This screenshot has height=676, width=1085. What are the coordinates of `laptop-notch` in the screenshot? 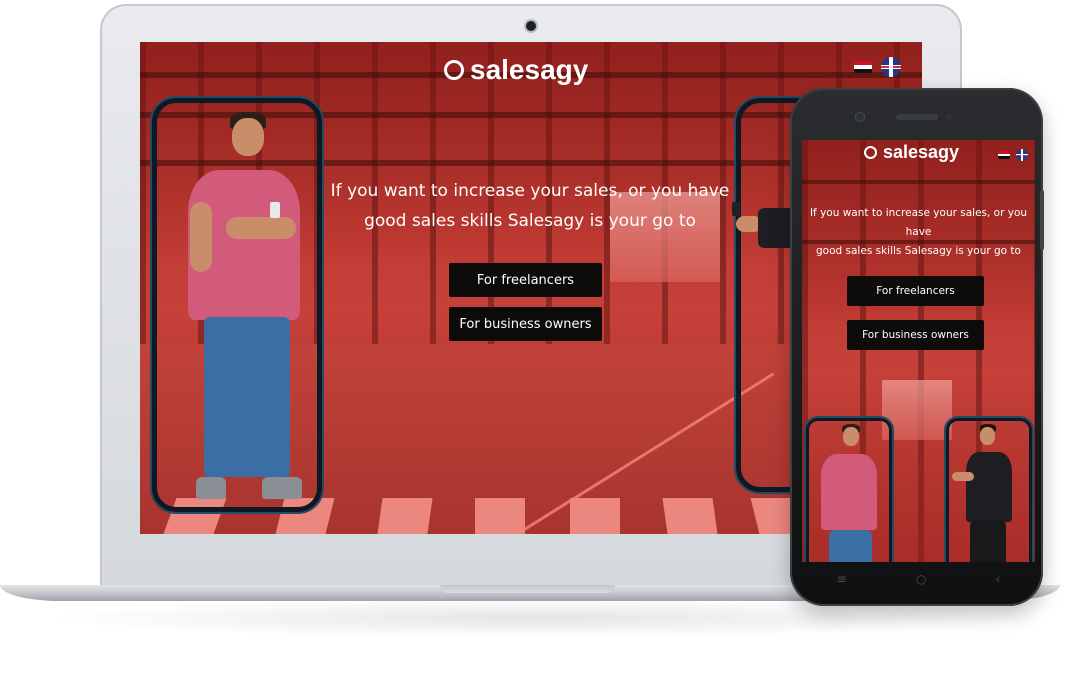 It's located at (527, 589).